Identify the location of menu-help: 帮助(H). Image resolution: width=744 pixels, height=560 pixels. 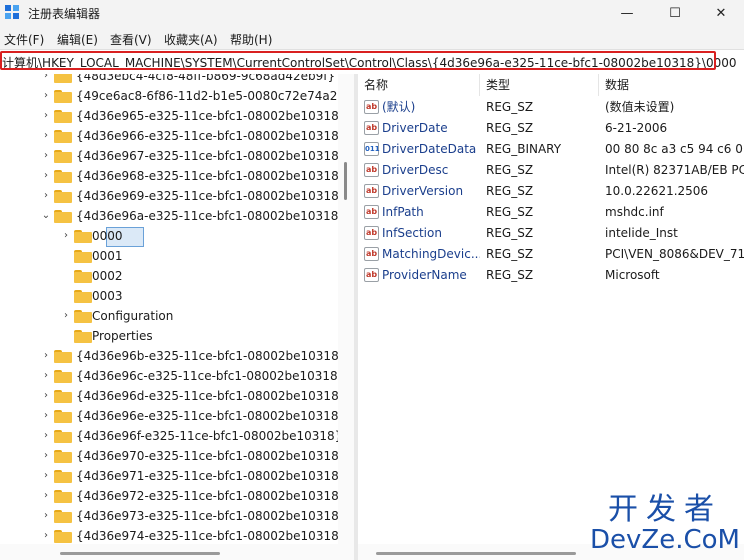
(251, 39).